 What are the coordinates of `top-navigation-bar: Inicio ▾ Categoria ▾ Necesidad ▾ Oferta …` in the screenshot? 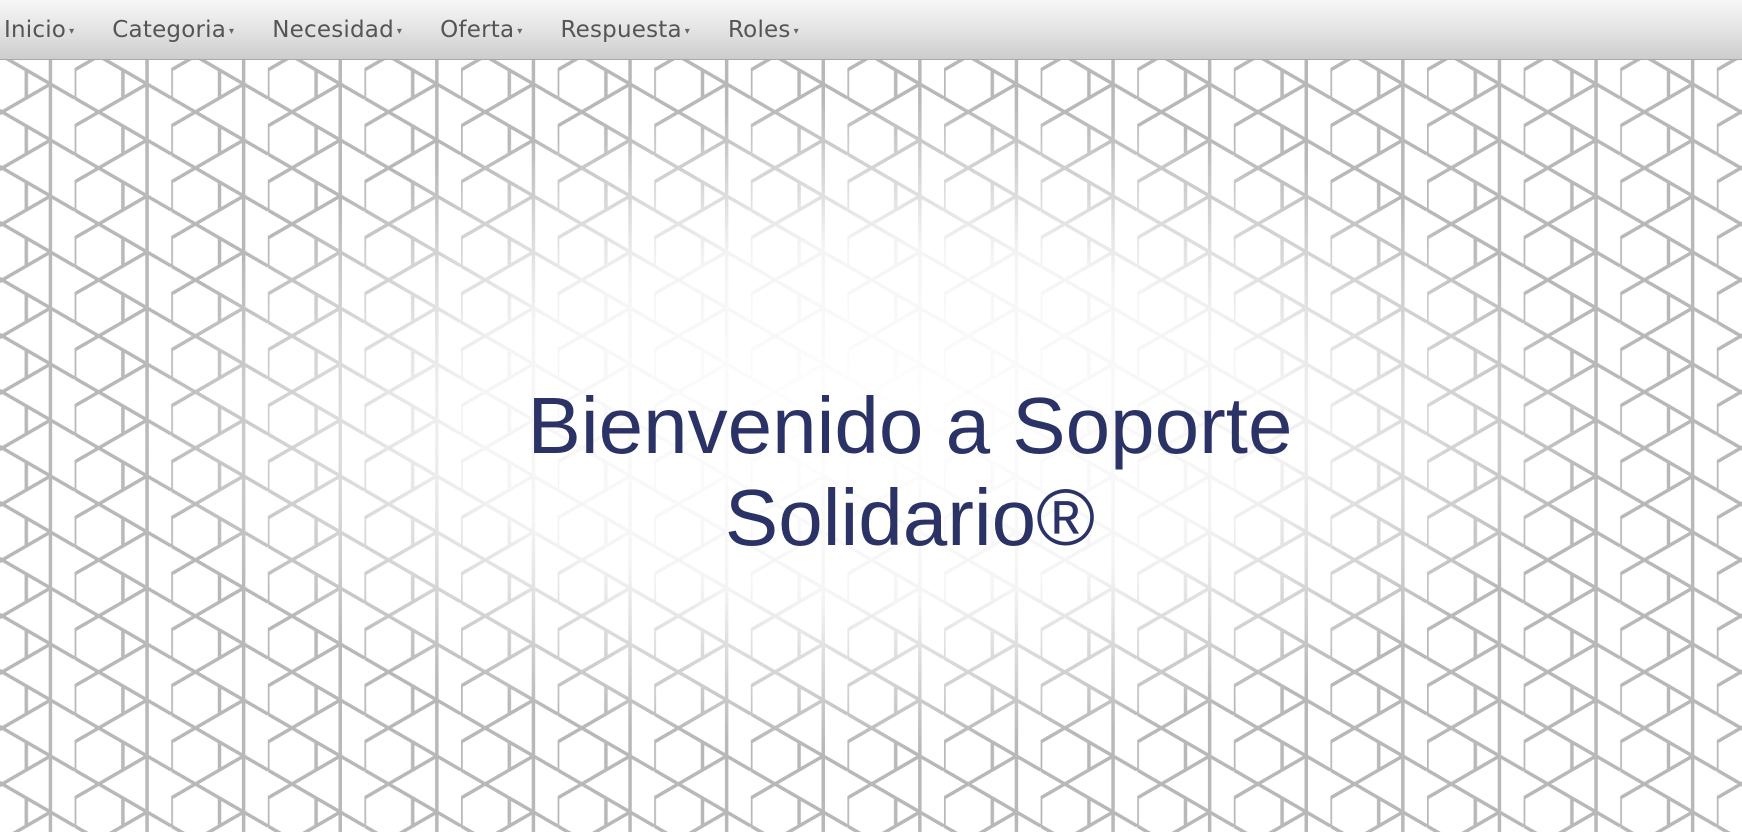 It's located at (871, 30).